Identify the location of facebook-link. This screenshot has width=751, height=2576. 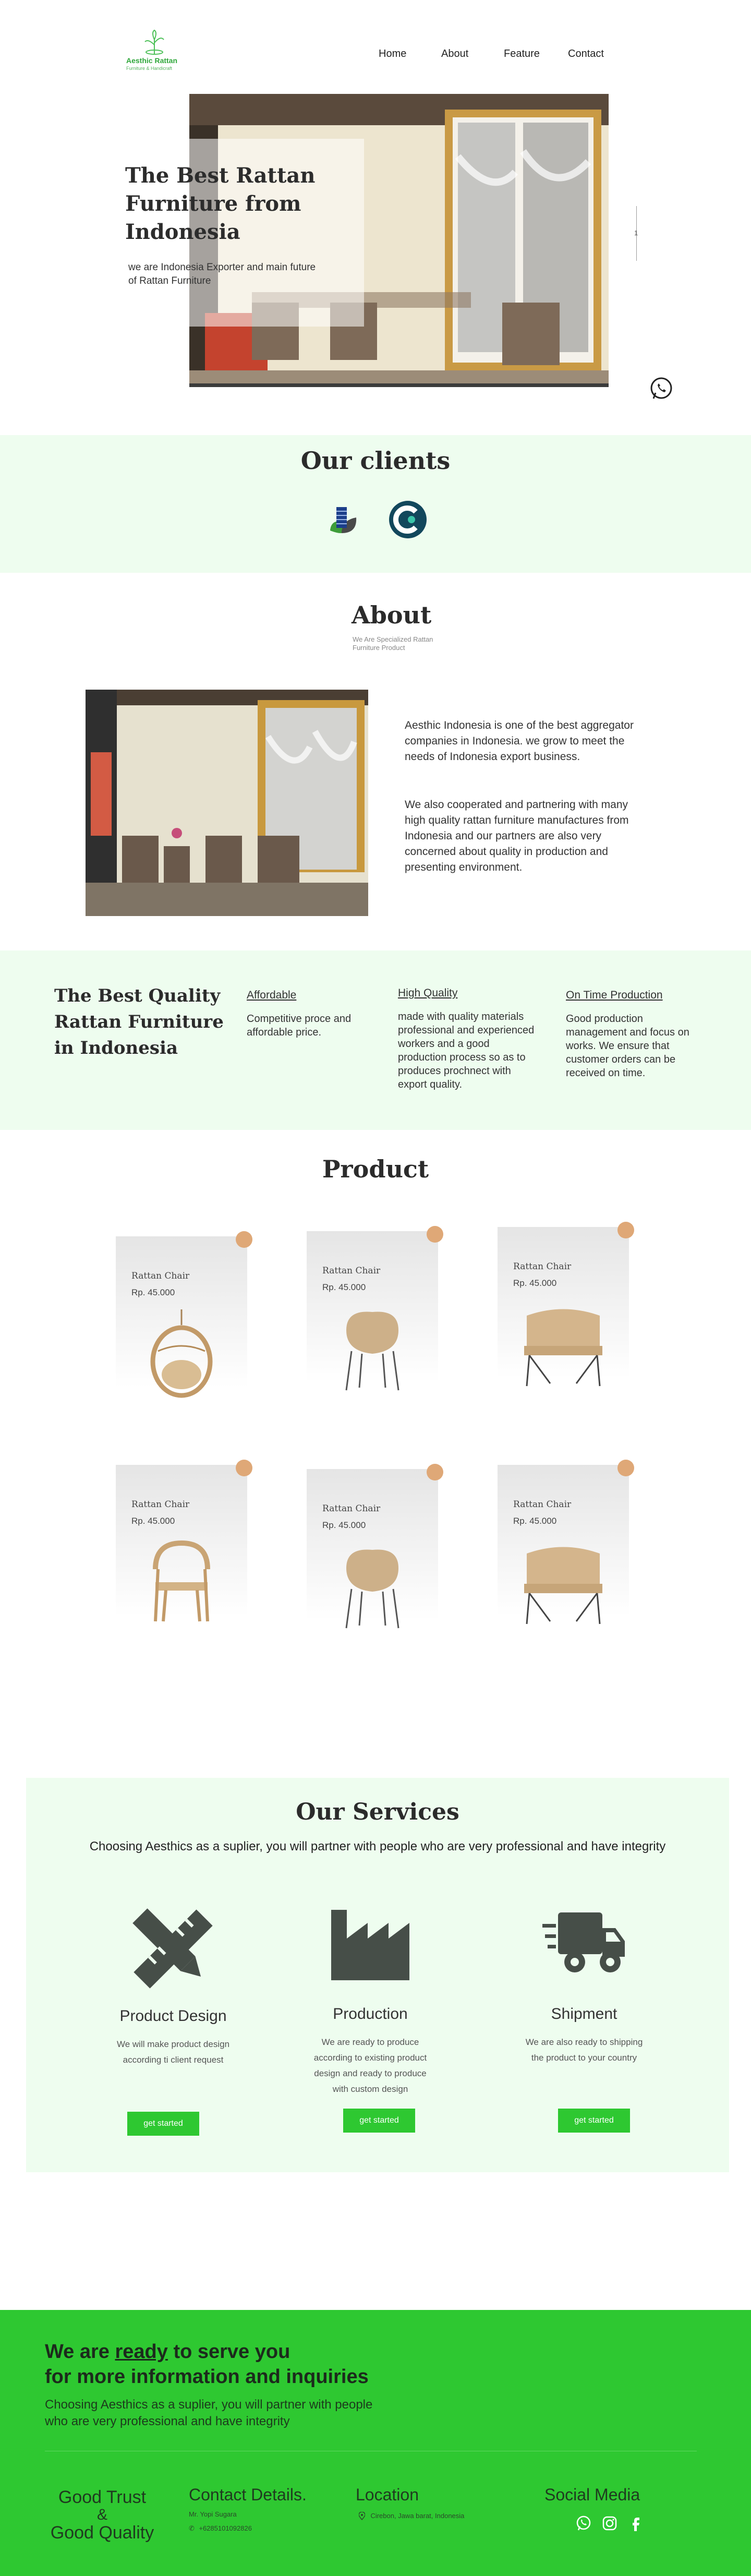
(636, 2523).